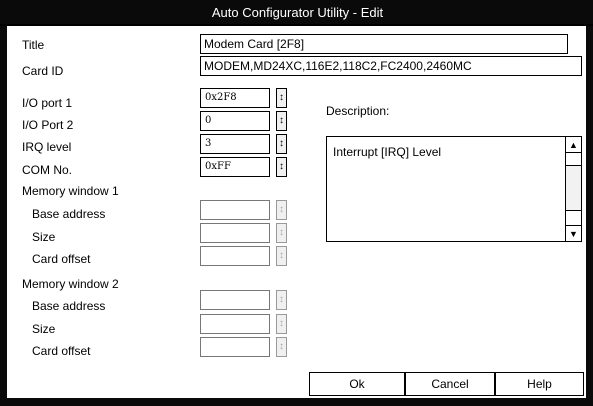 The width and height of the screenshot is (593, 406). What do you see at coordinates (235, 121) in the screenshot?
I see `io-port-2-field: 0` at bounding box center [235, 121].